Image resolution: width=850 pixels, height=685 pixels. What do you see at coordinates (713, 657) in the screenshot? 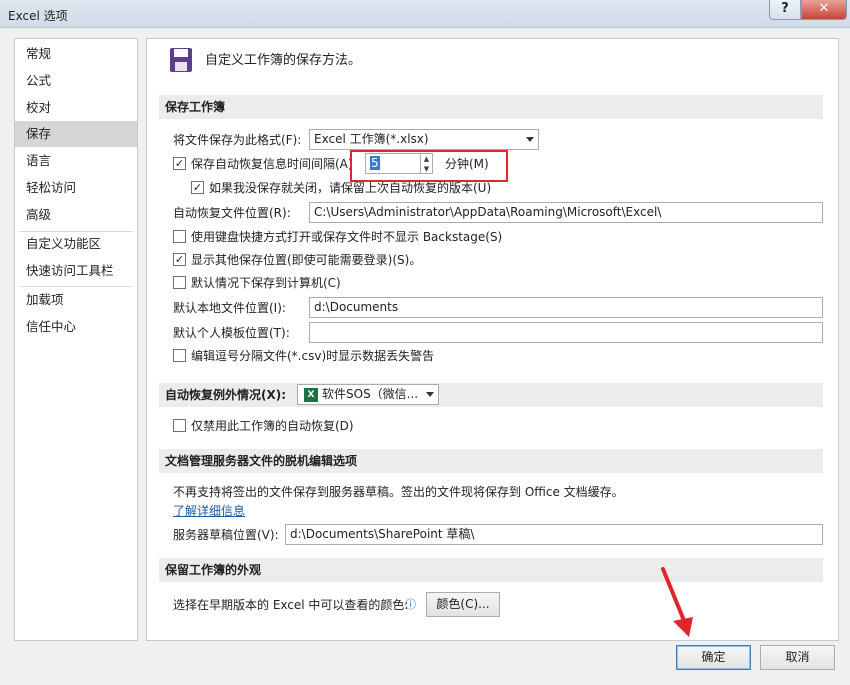
I see `ok-button: 确定` at bounding box center [713, 657].